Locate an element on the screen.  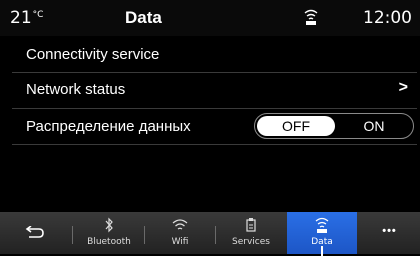
temperature-readout: 21°C is located at coordinates (26, 18).